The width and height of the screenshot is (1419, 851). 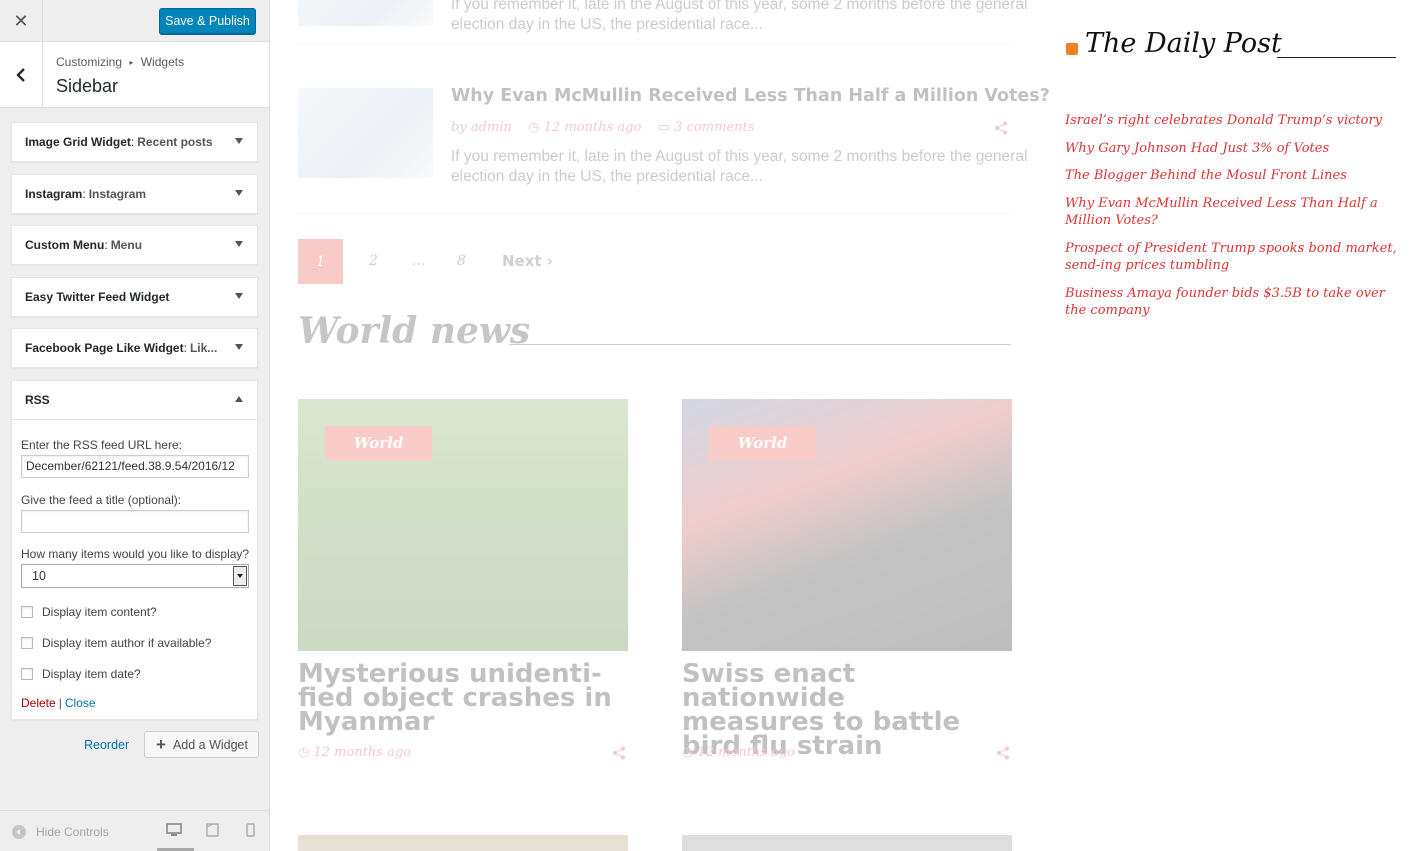 I want to click on pagination-page: 2, so click(x=373, y=261).